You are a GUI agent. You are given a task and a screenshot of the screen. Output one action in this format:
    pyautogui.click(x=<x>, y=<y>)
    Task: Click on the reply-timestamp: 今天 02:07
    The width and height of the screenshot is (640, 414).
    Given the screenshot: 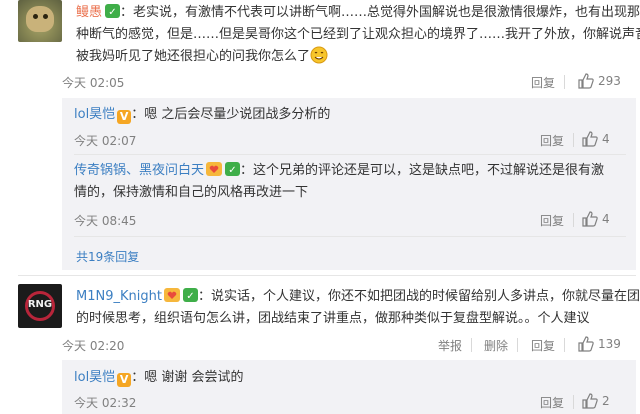 What is the action you would take?
    pyautogui.click(x=105, y=141)
    